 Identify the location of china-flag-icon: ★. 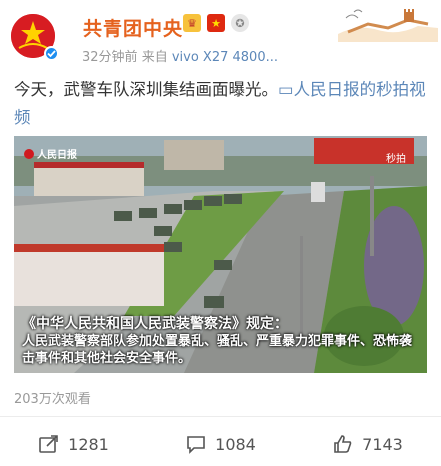
(216, 23).